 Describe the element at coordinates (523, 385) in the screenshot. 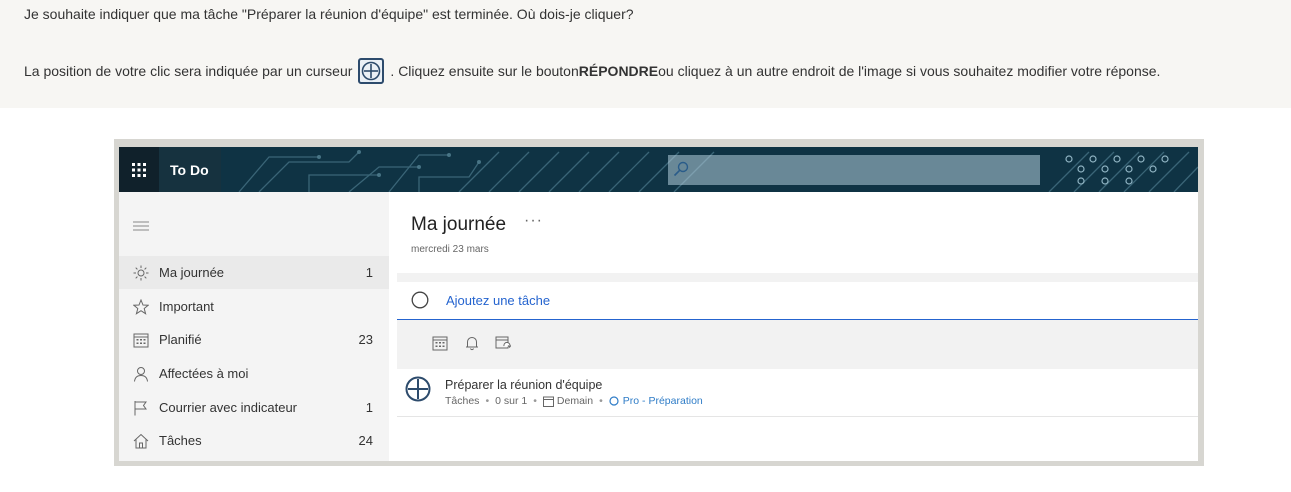

I see `task-title: Préparer la réunion d'équipe` at that location.